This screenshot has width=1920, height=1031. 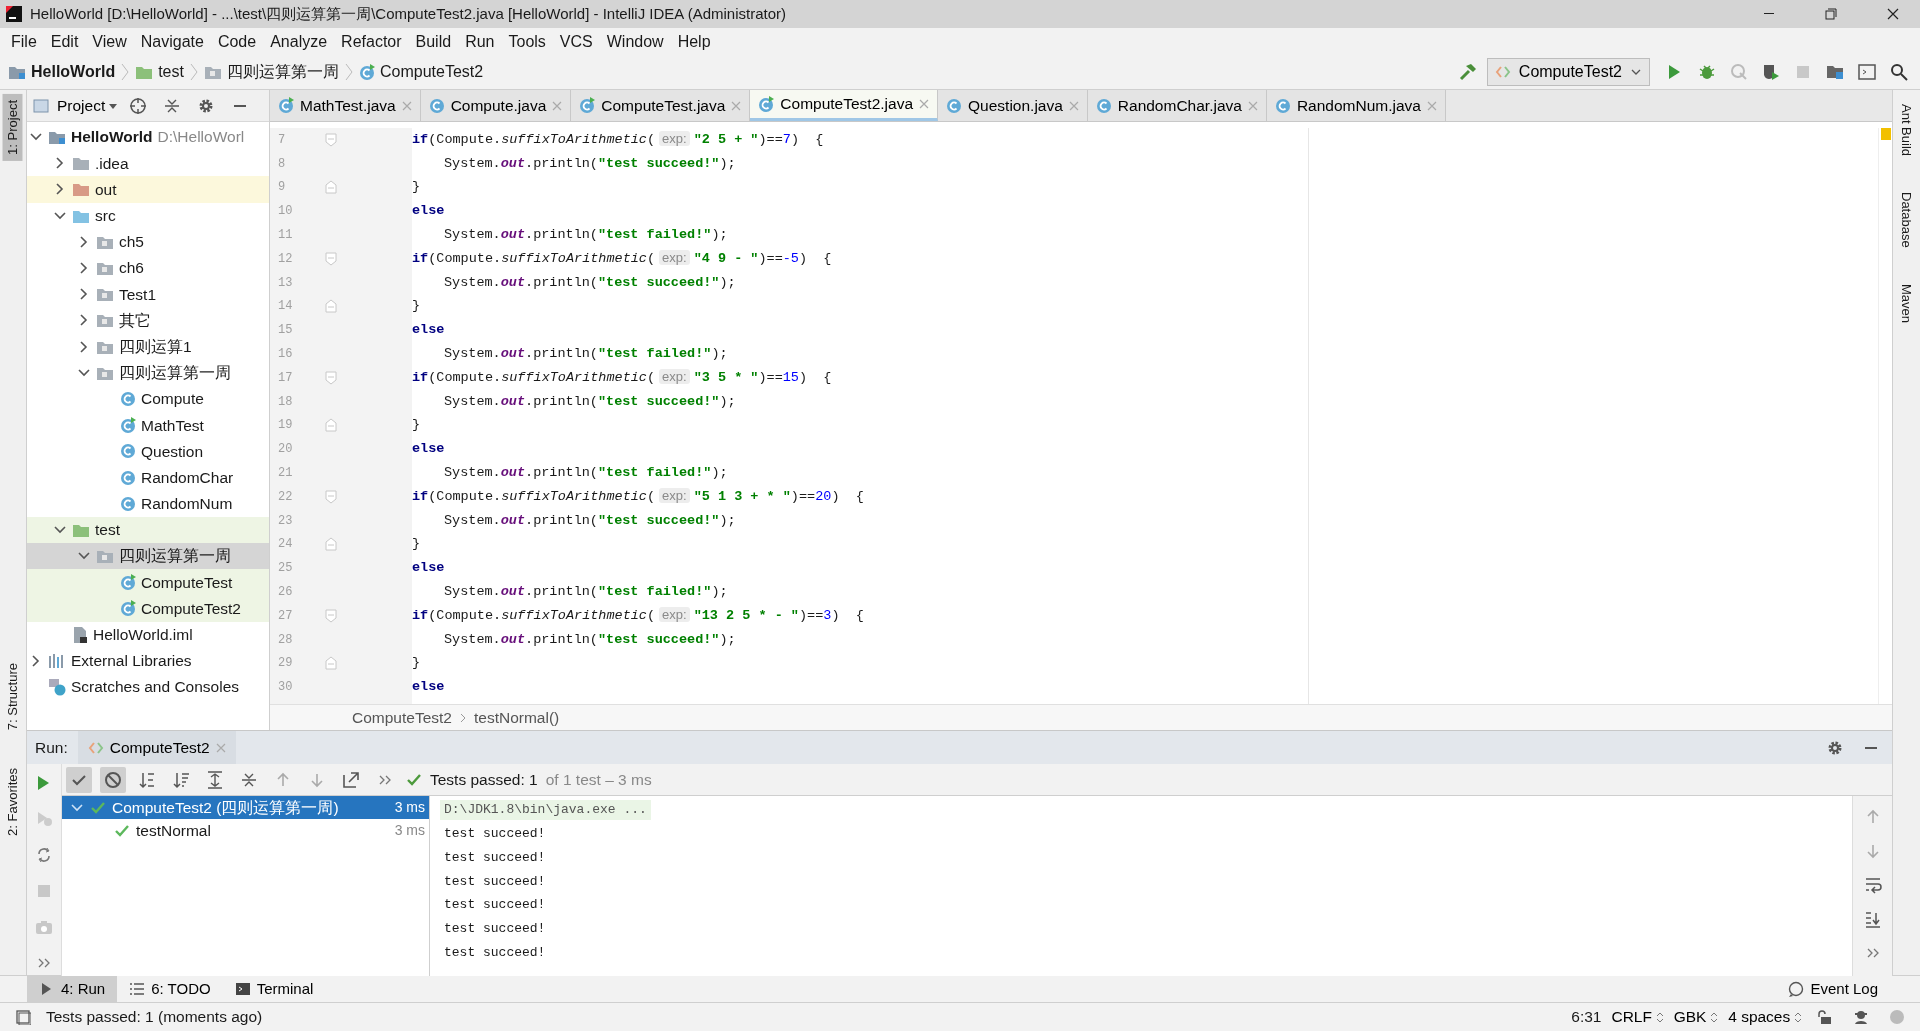 What do you see at coordinates (285, 497) in the screenshot?
I see `line-number: 22` at bounding box center [285, 497].